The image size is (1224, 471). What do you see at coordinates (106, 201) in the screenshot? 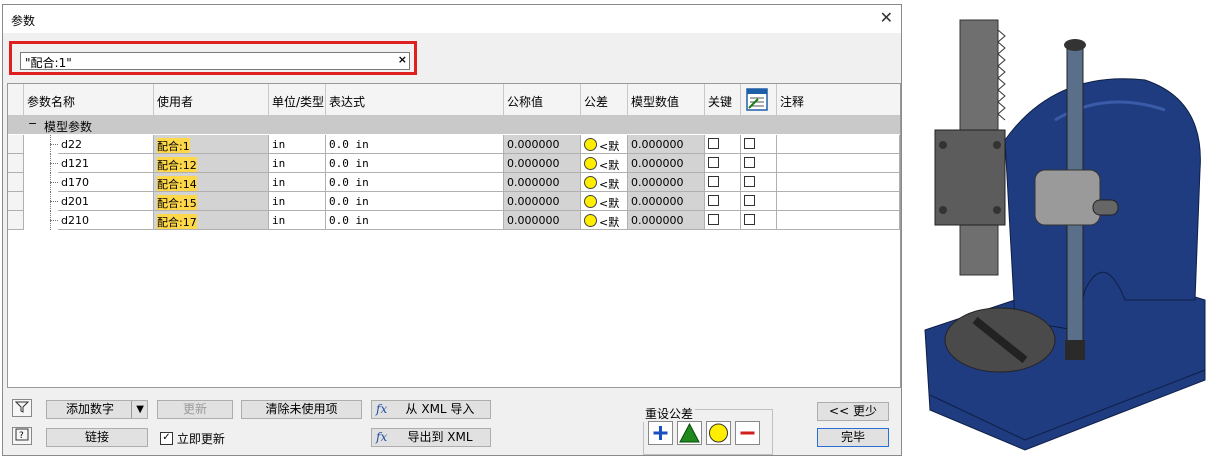
I see `param-name-cell: d201` at bounding box center [106, 201].